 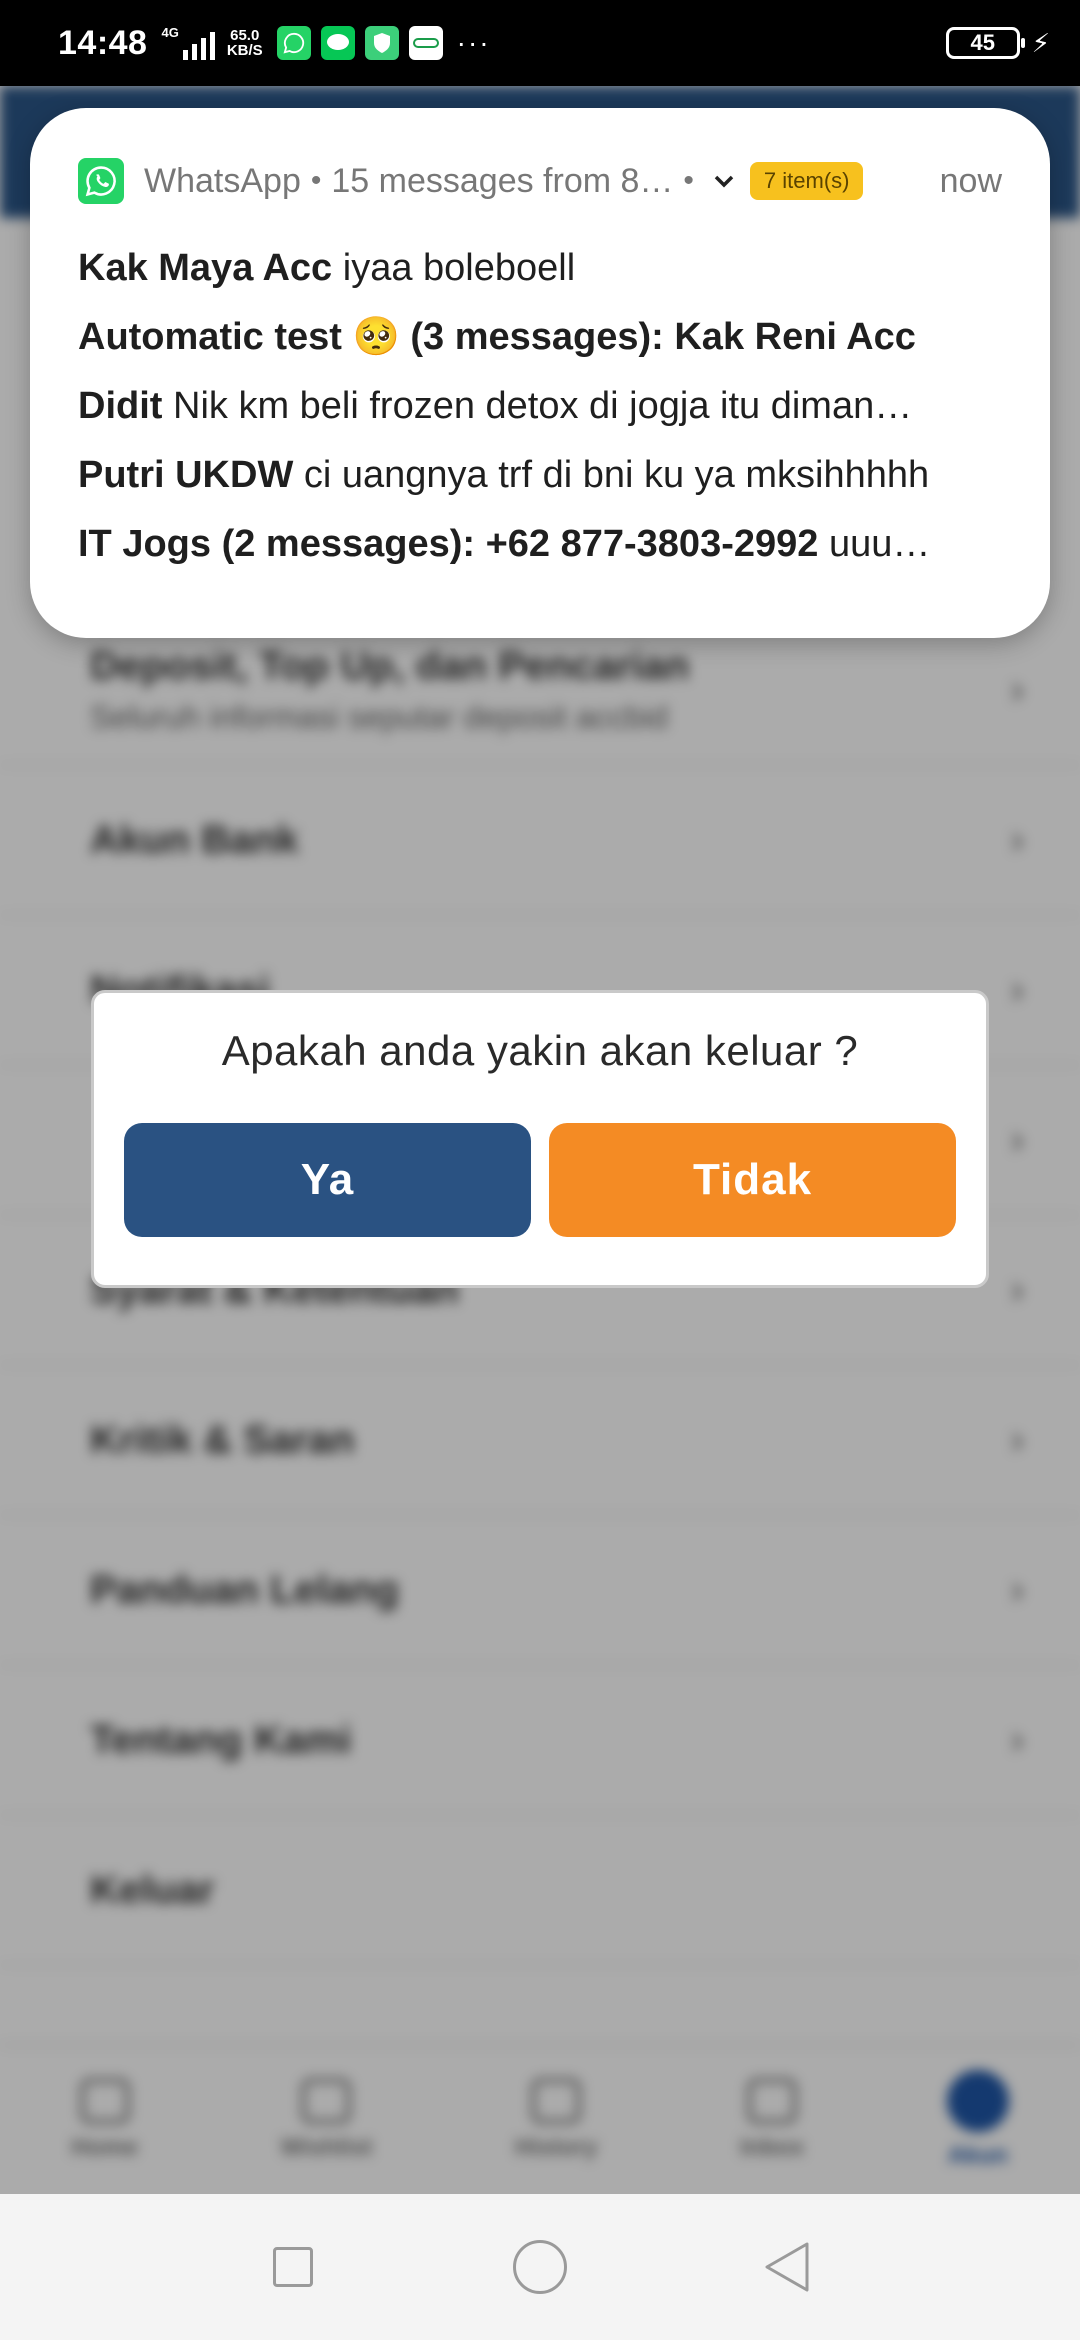 I want to click on square-icon, so click(x=293, y=2267).